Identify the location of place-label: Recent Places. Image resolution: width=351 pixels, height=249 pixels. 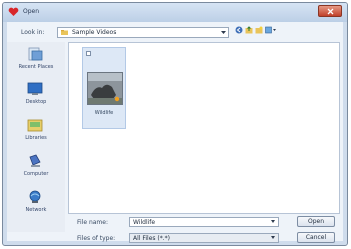
(36, 67).